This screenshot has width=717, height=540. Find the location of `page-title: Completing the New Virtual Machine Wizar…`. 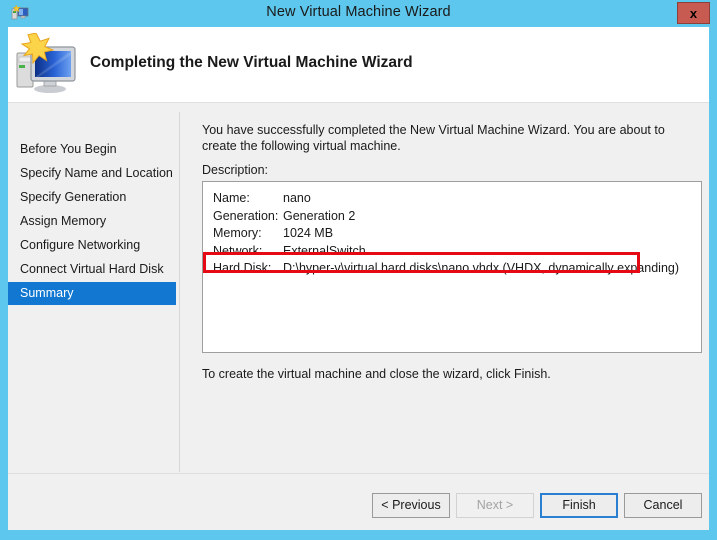

page-title: Completing the New Virtual Machine Wizar… is located at coordinates (251, 62).